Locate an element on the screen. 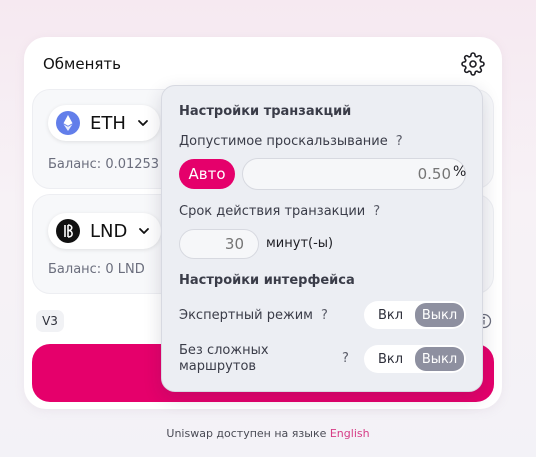 Image resolution: width=536 pixels, height=457 pixels. eth-icon is located at coordinates (68, 123).